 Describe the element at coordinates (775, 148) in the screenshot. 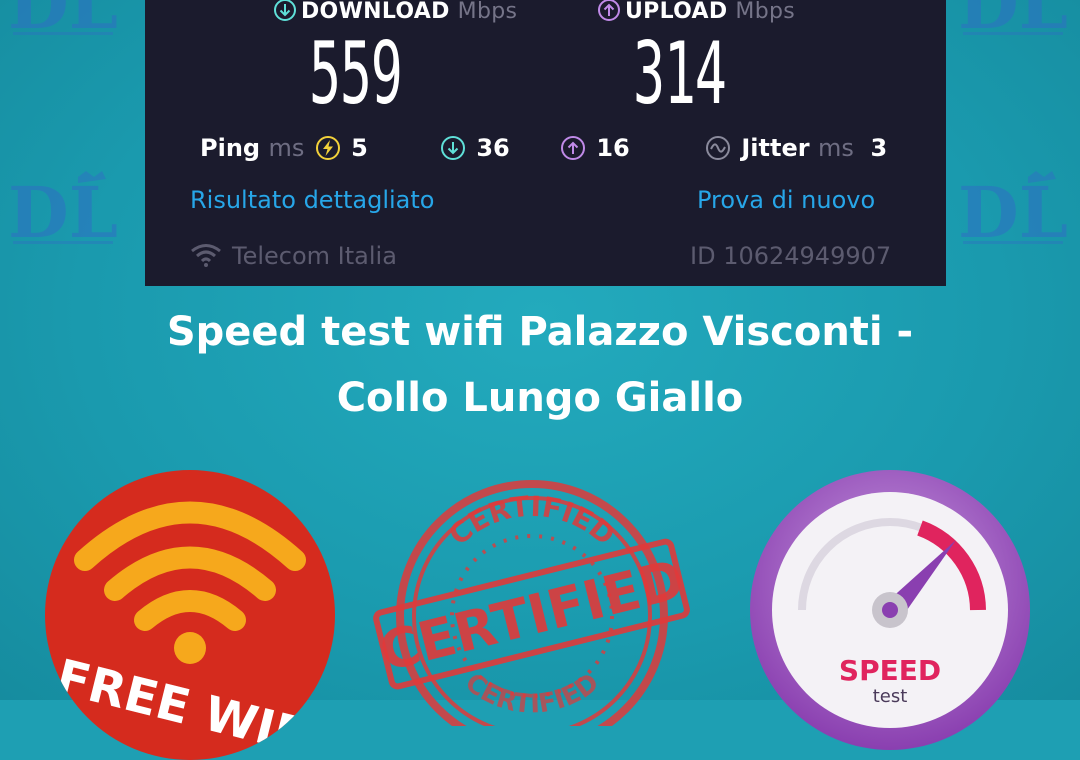

I see `jitter-label: Jitter` at that location.